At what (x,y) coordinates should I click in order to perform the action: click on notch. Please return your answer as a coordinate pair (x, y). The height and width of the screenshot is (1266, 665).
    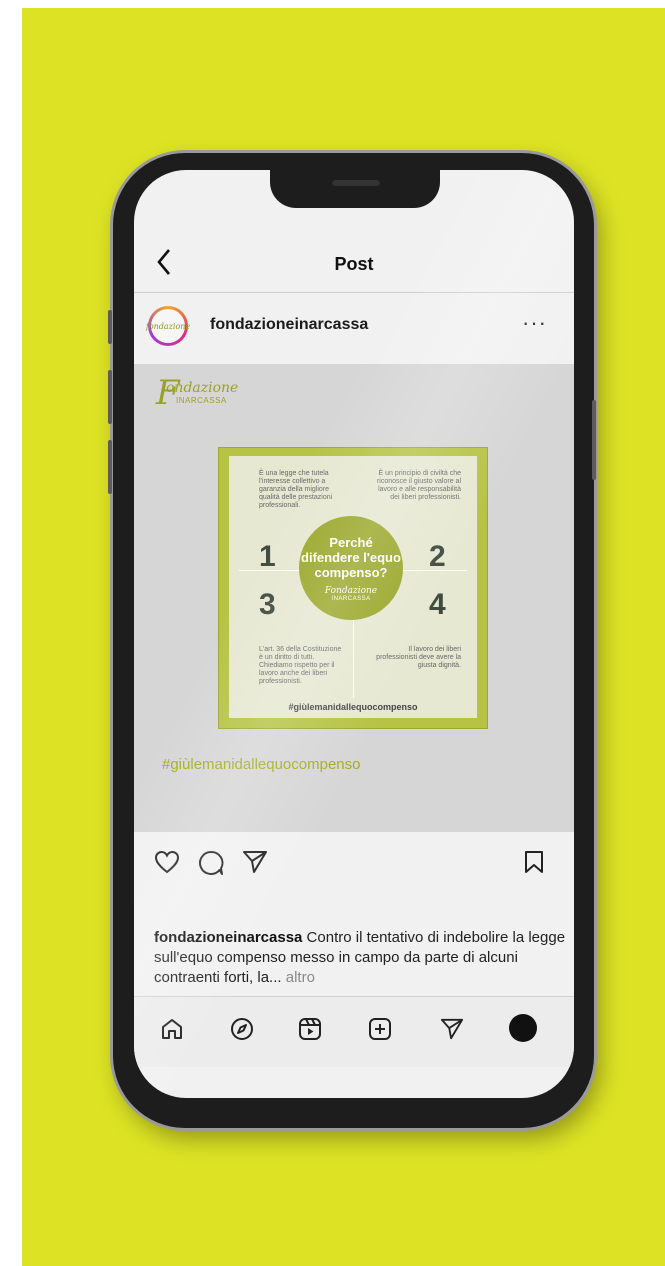
    Looking at the image, I should click on (355, 189).